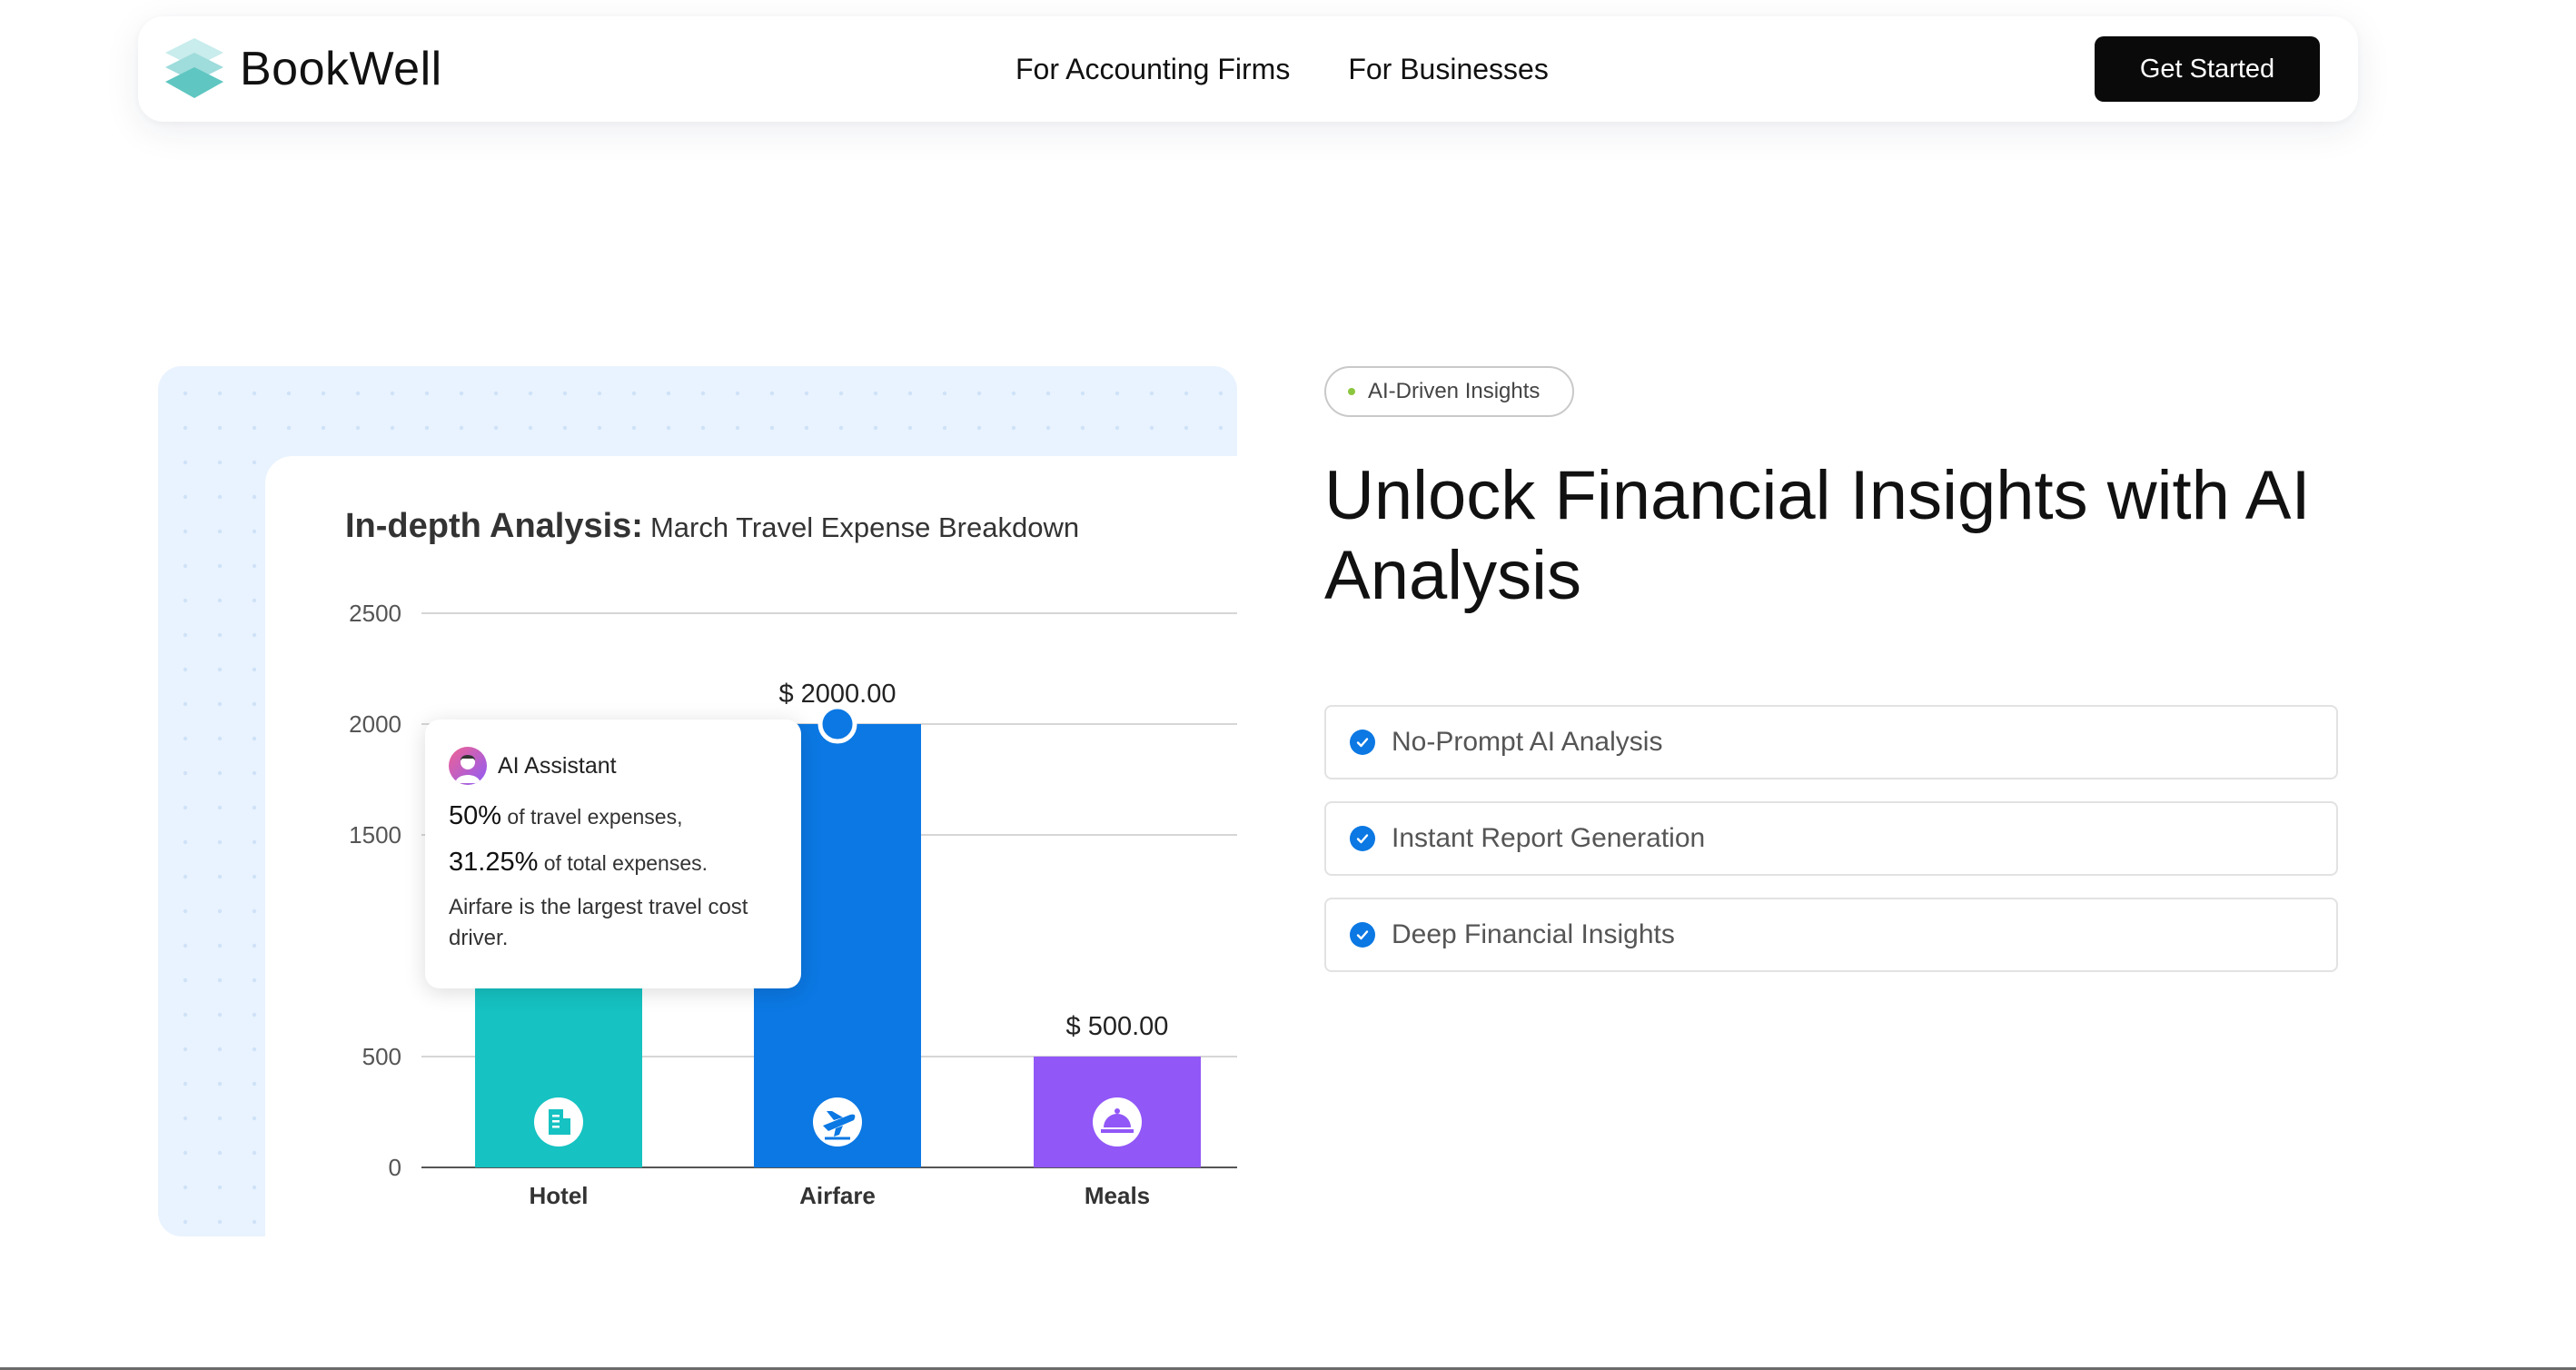  I want to click on total-share-pct: 31.25%, so click(494, 862).